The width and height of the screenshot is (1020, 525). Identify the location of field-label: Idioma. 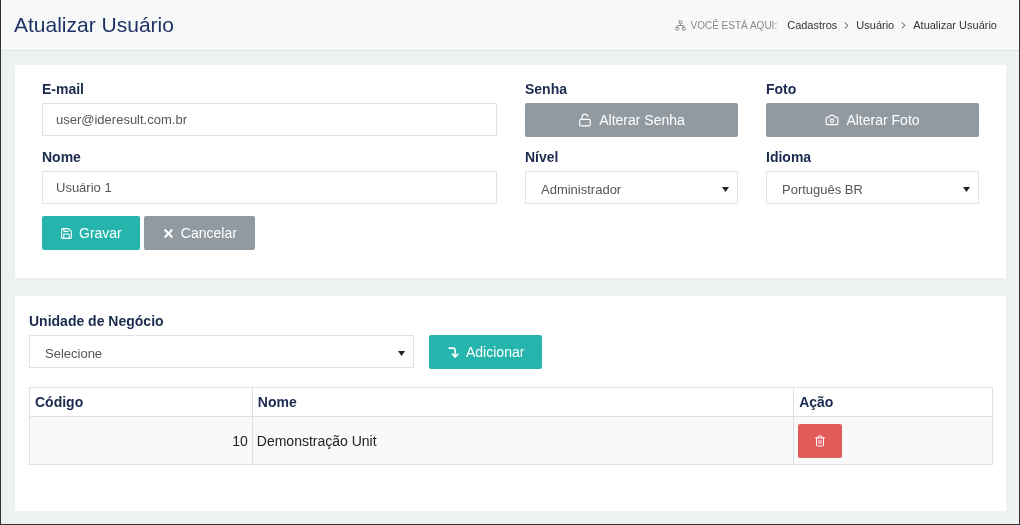
(789, 157).